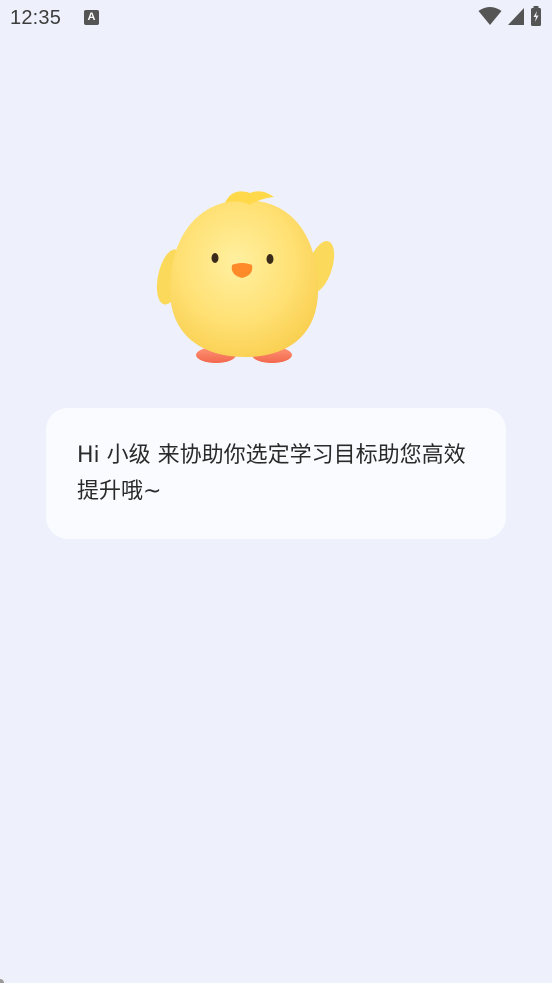 This screenshot has width=552, height=983. I want to click on wifi-icon, so click(490, 18).